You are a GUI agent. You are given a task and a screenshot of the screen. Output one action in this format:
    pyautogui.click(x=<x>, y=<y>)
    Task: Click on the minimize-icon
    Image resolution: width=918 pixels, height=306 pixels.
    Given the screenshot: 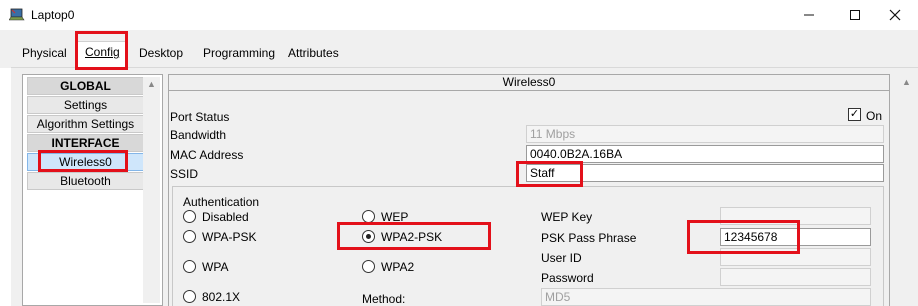 What is the action you would take?
    pyautogui.click(x=809, y=15)
    